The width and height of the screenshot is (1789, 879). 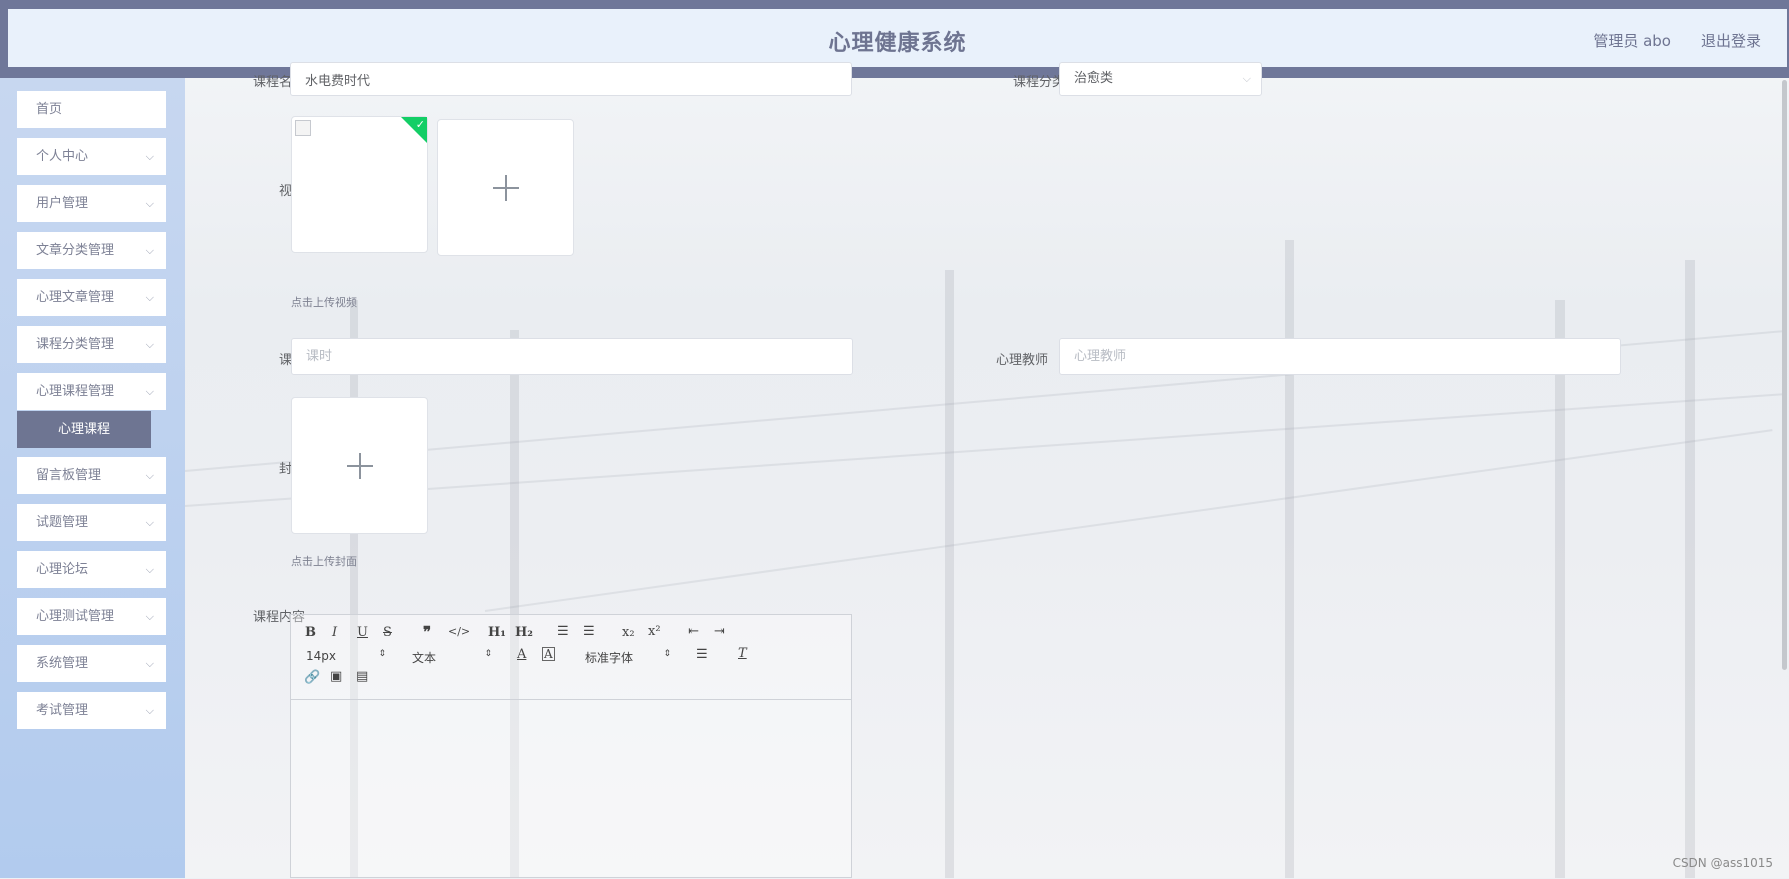 I want to click on align-icon: ☰, so click(x=702, y=654).